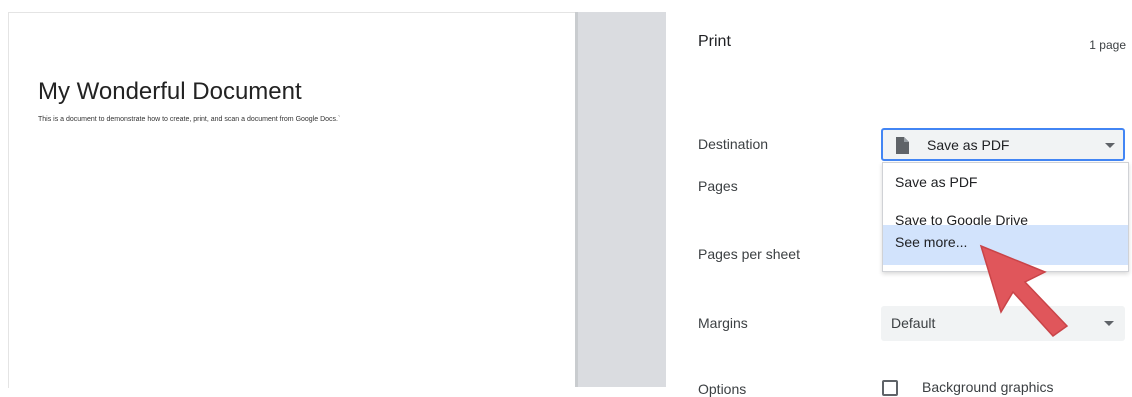 This screenshot has height=397, width=1132. I want to click on dropdown-option-save-pdf: Save as PDF, so click(1005, 182).